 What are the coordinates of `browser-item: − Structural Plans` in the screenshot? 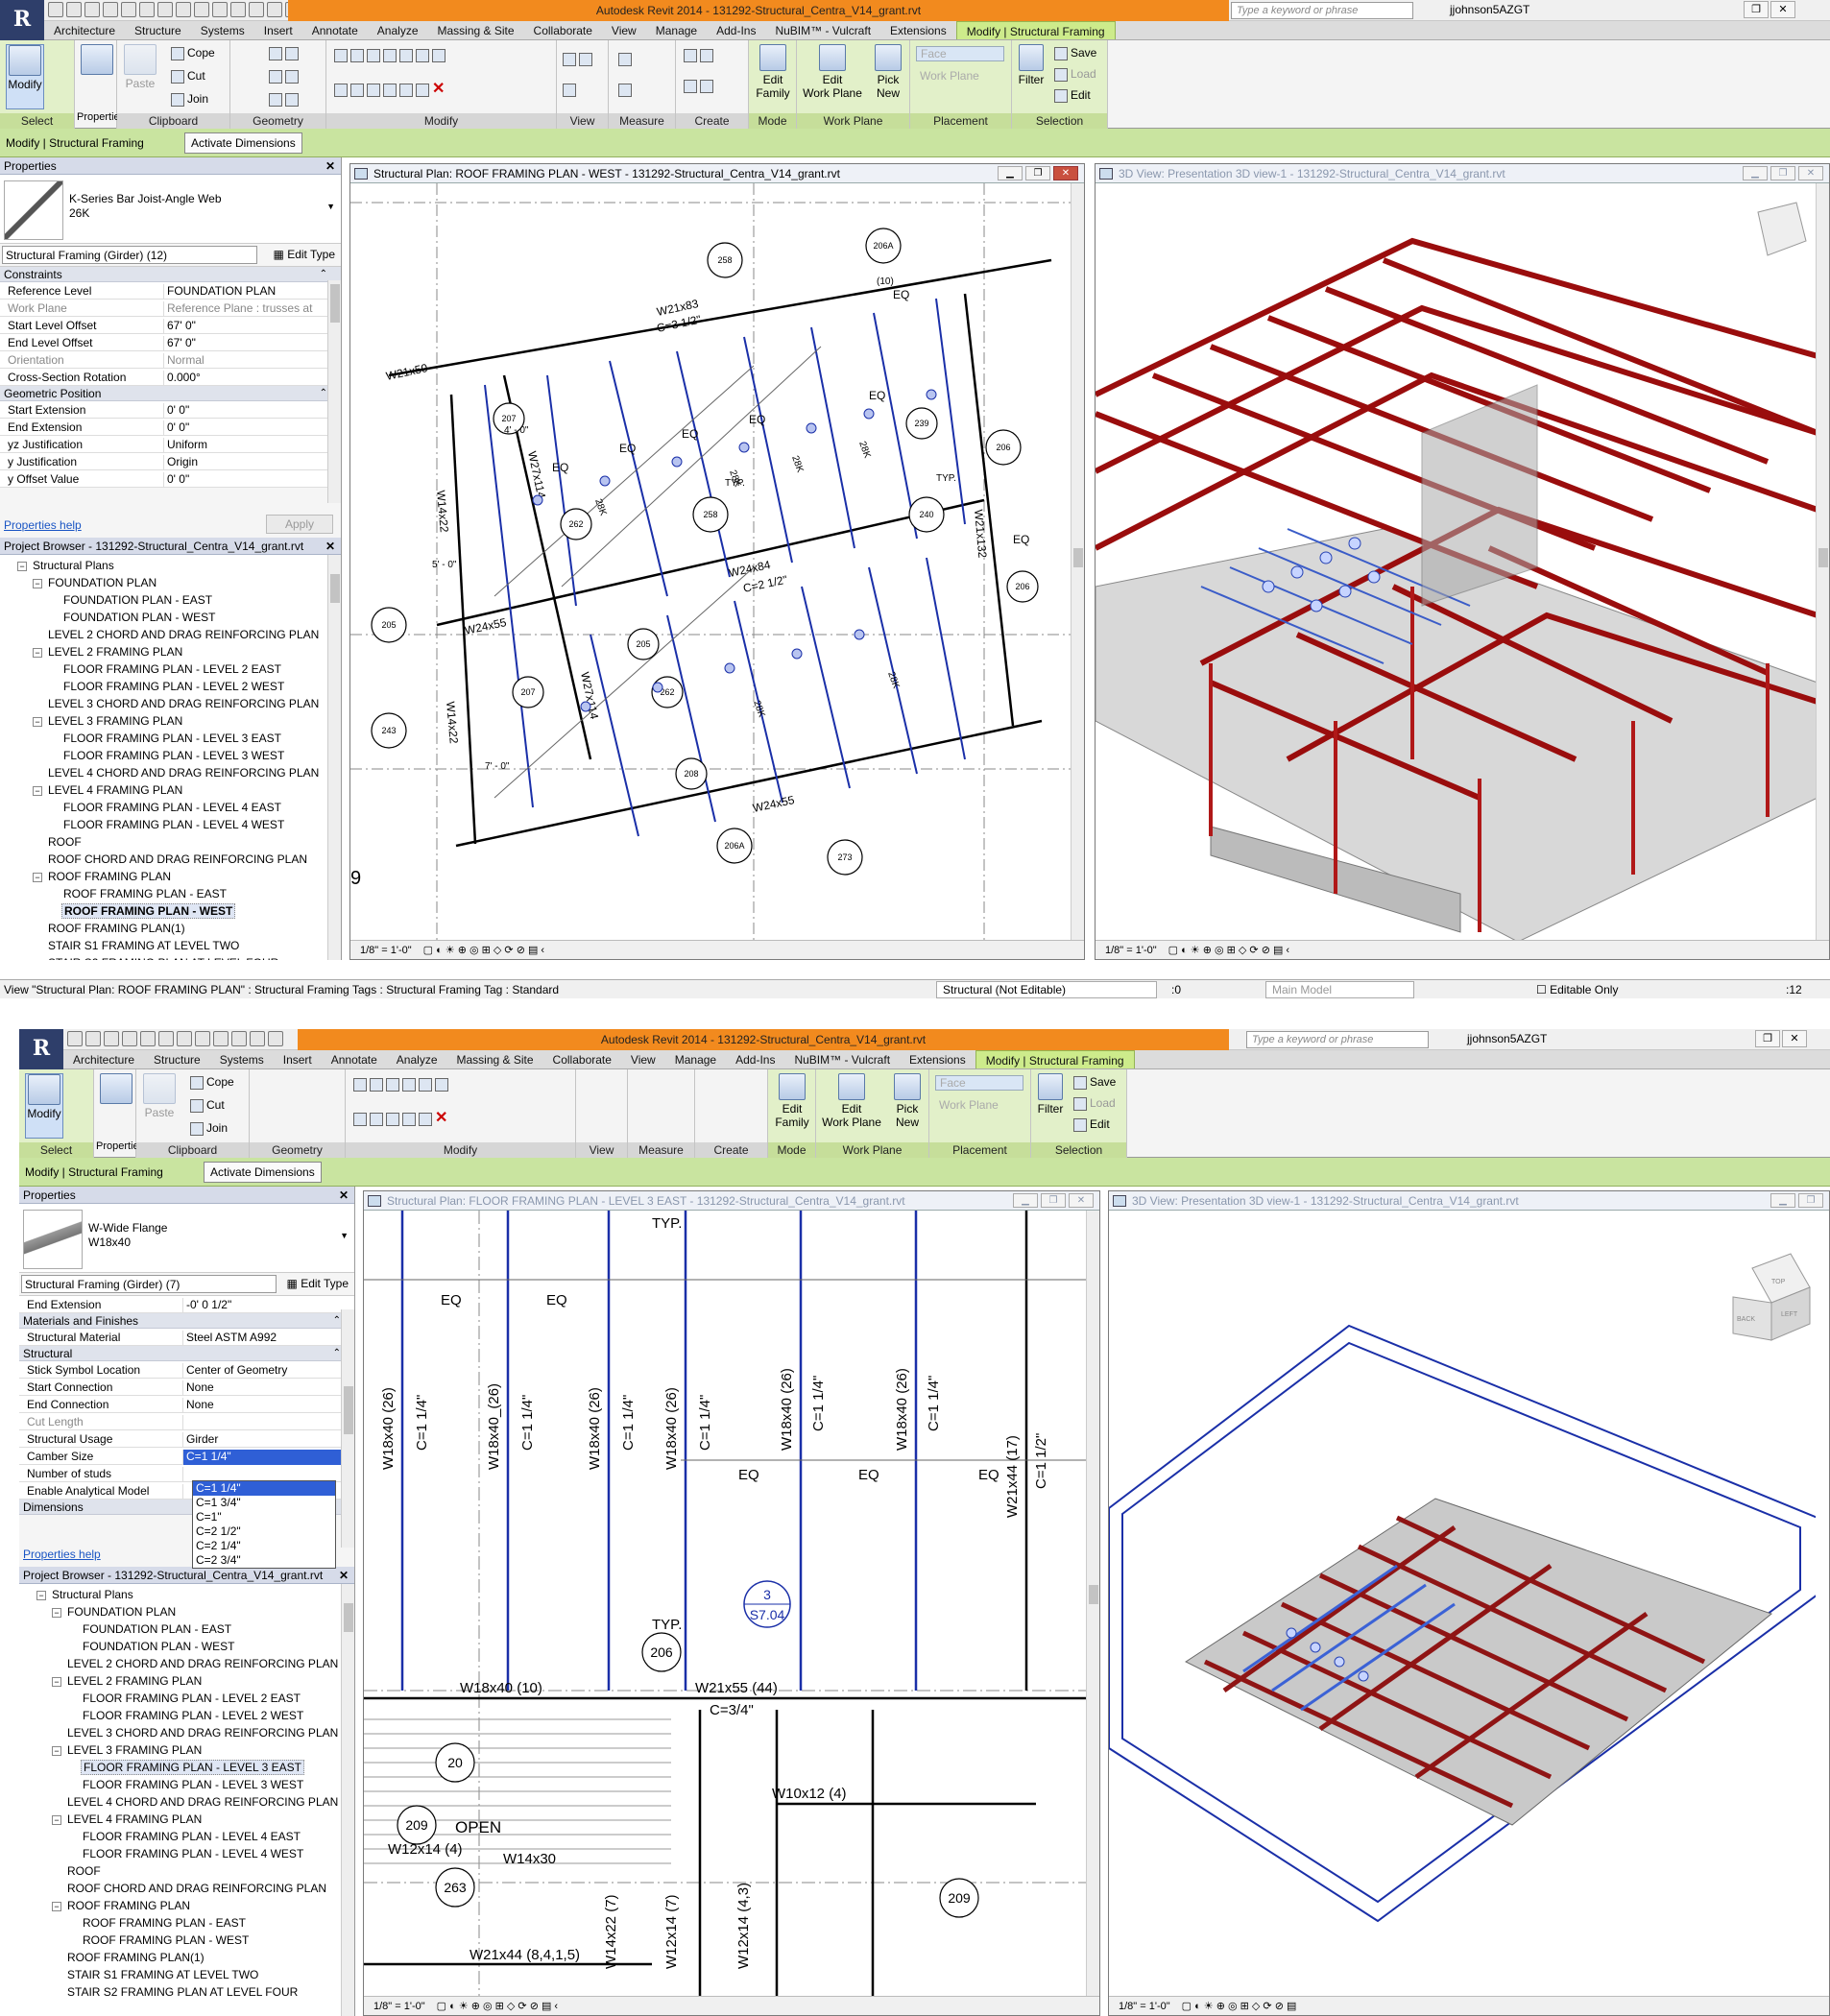 It's located at (163, 565).